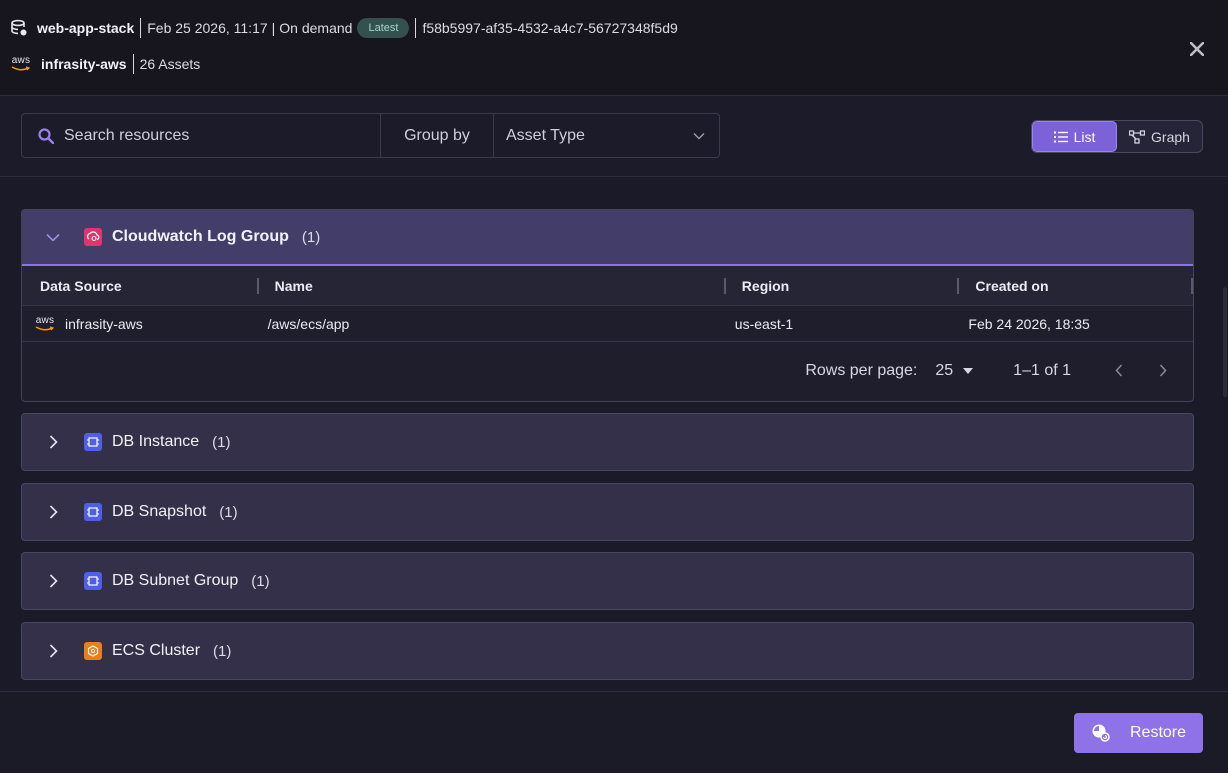  I want to click on snapshot-date: Feb 25 2026, 11:17, so click(207, 28).